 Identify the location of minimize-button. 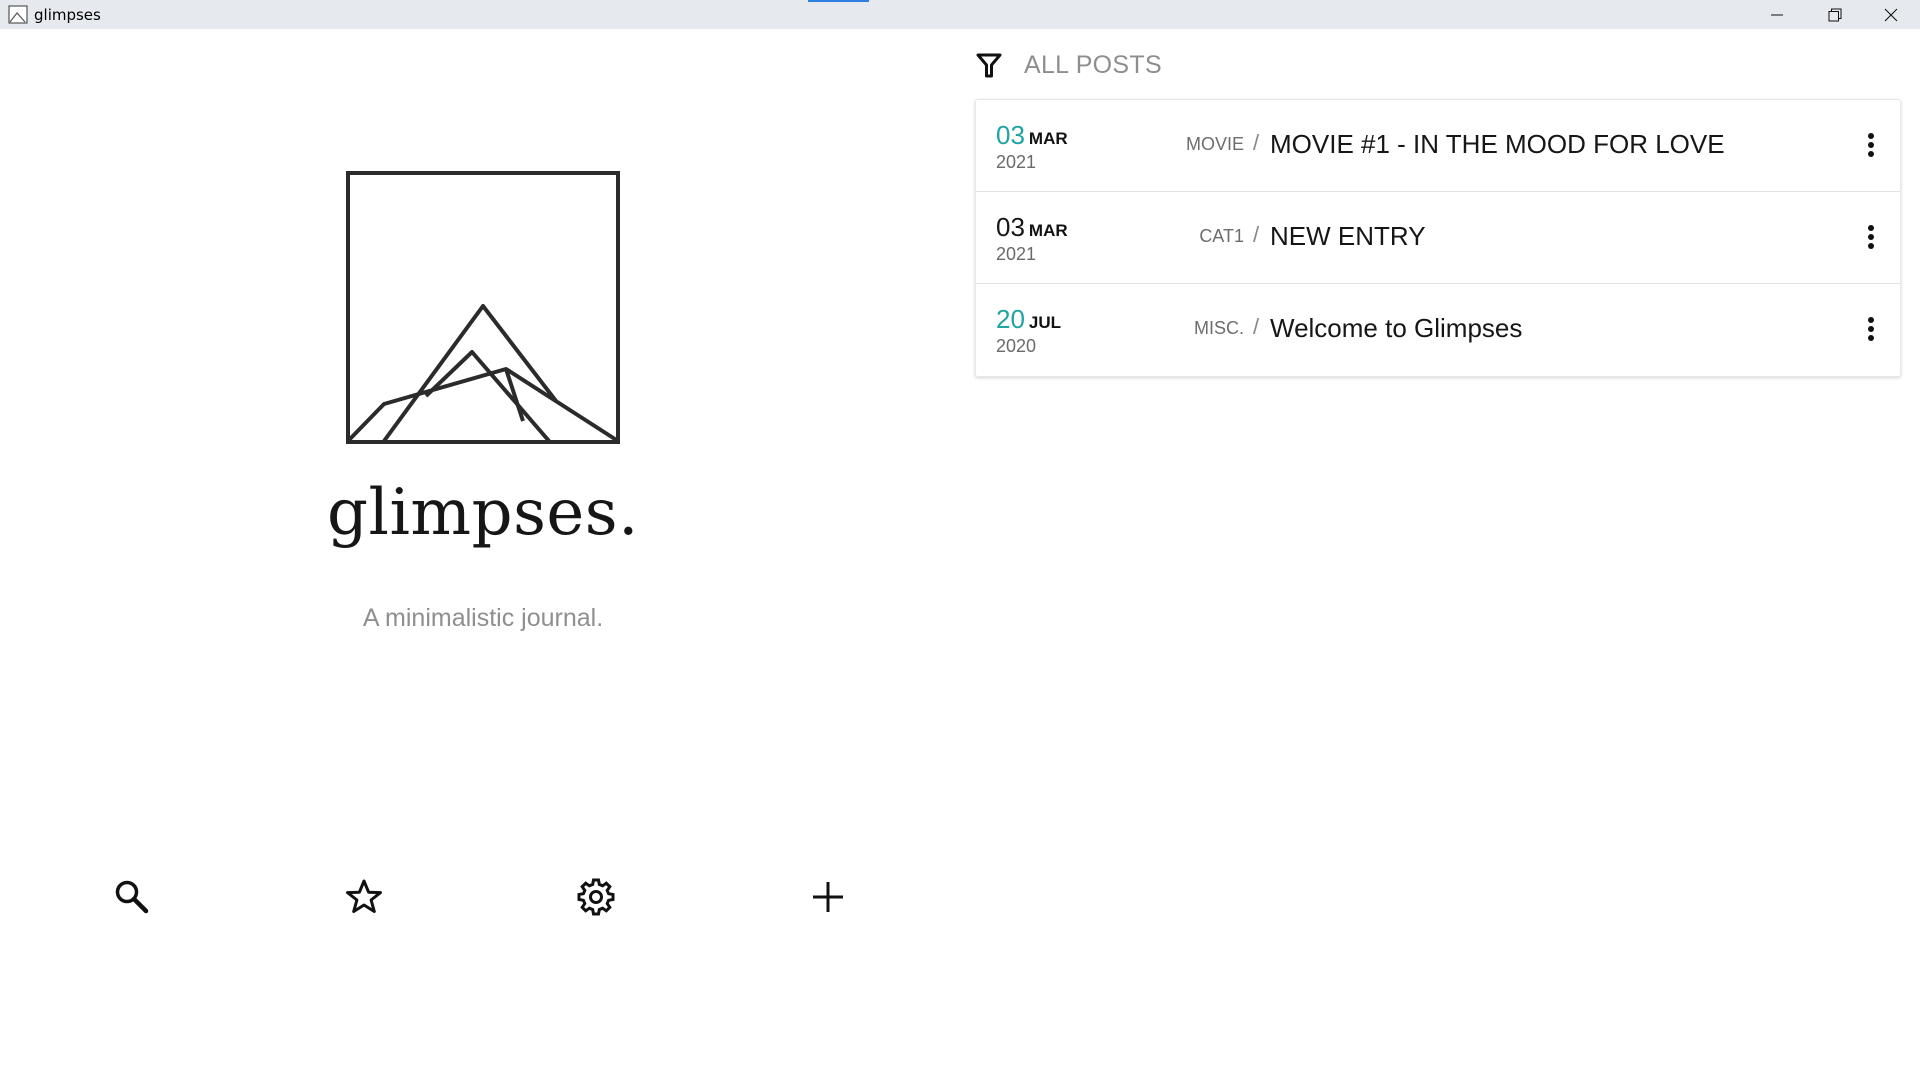
(1777, 14).